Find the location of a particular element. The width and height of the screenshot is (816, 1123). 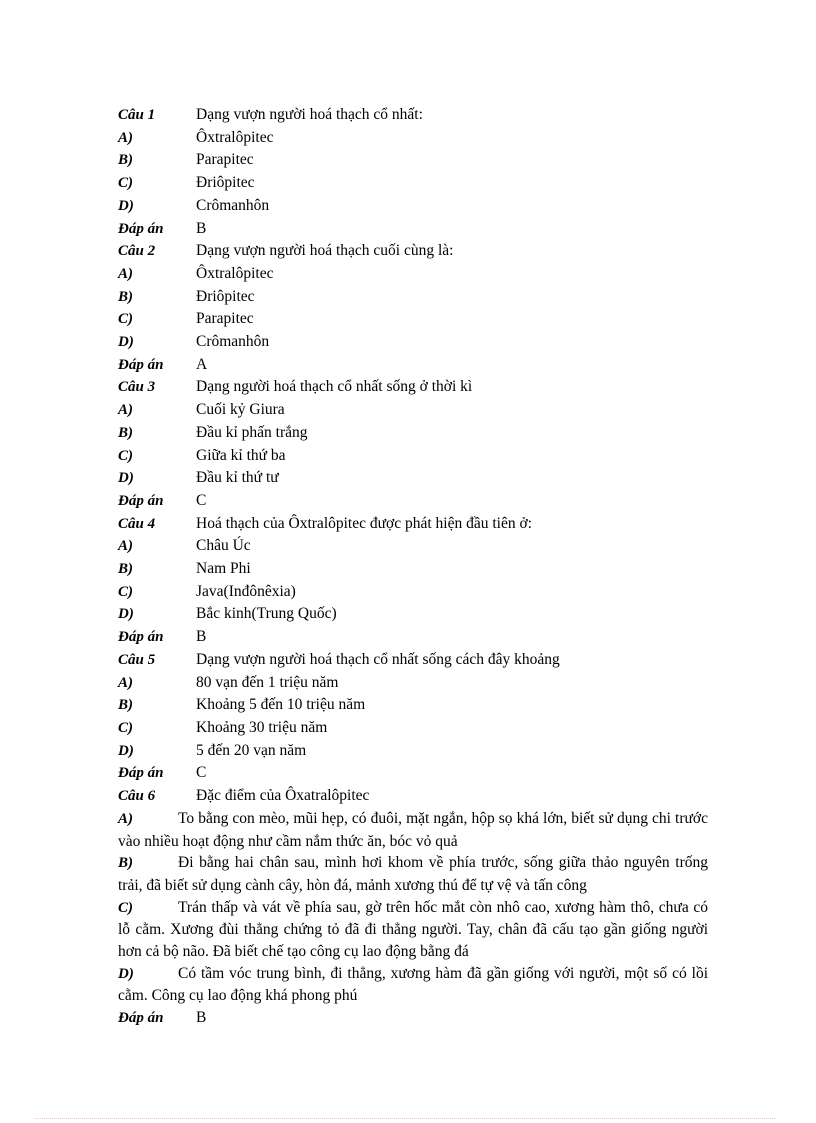

option-row: C) Đriôpitec is located at coordinates (413, 183).